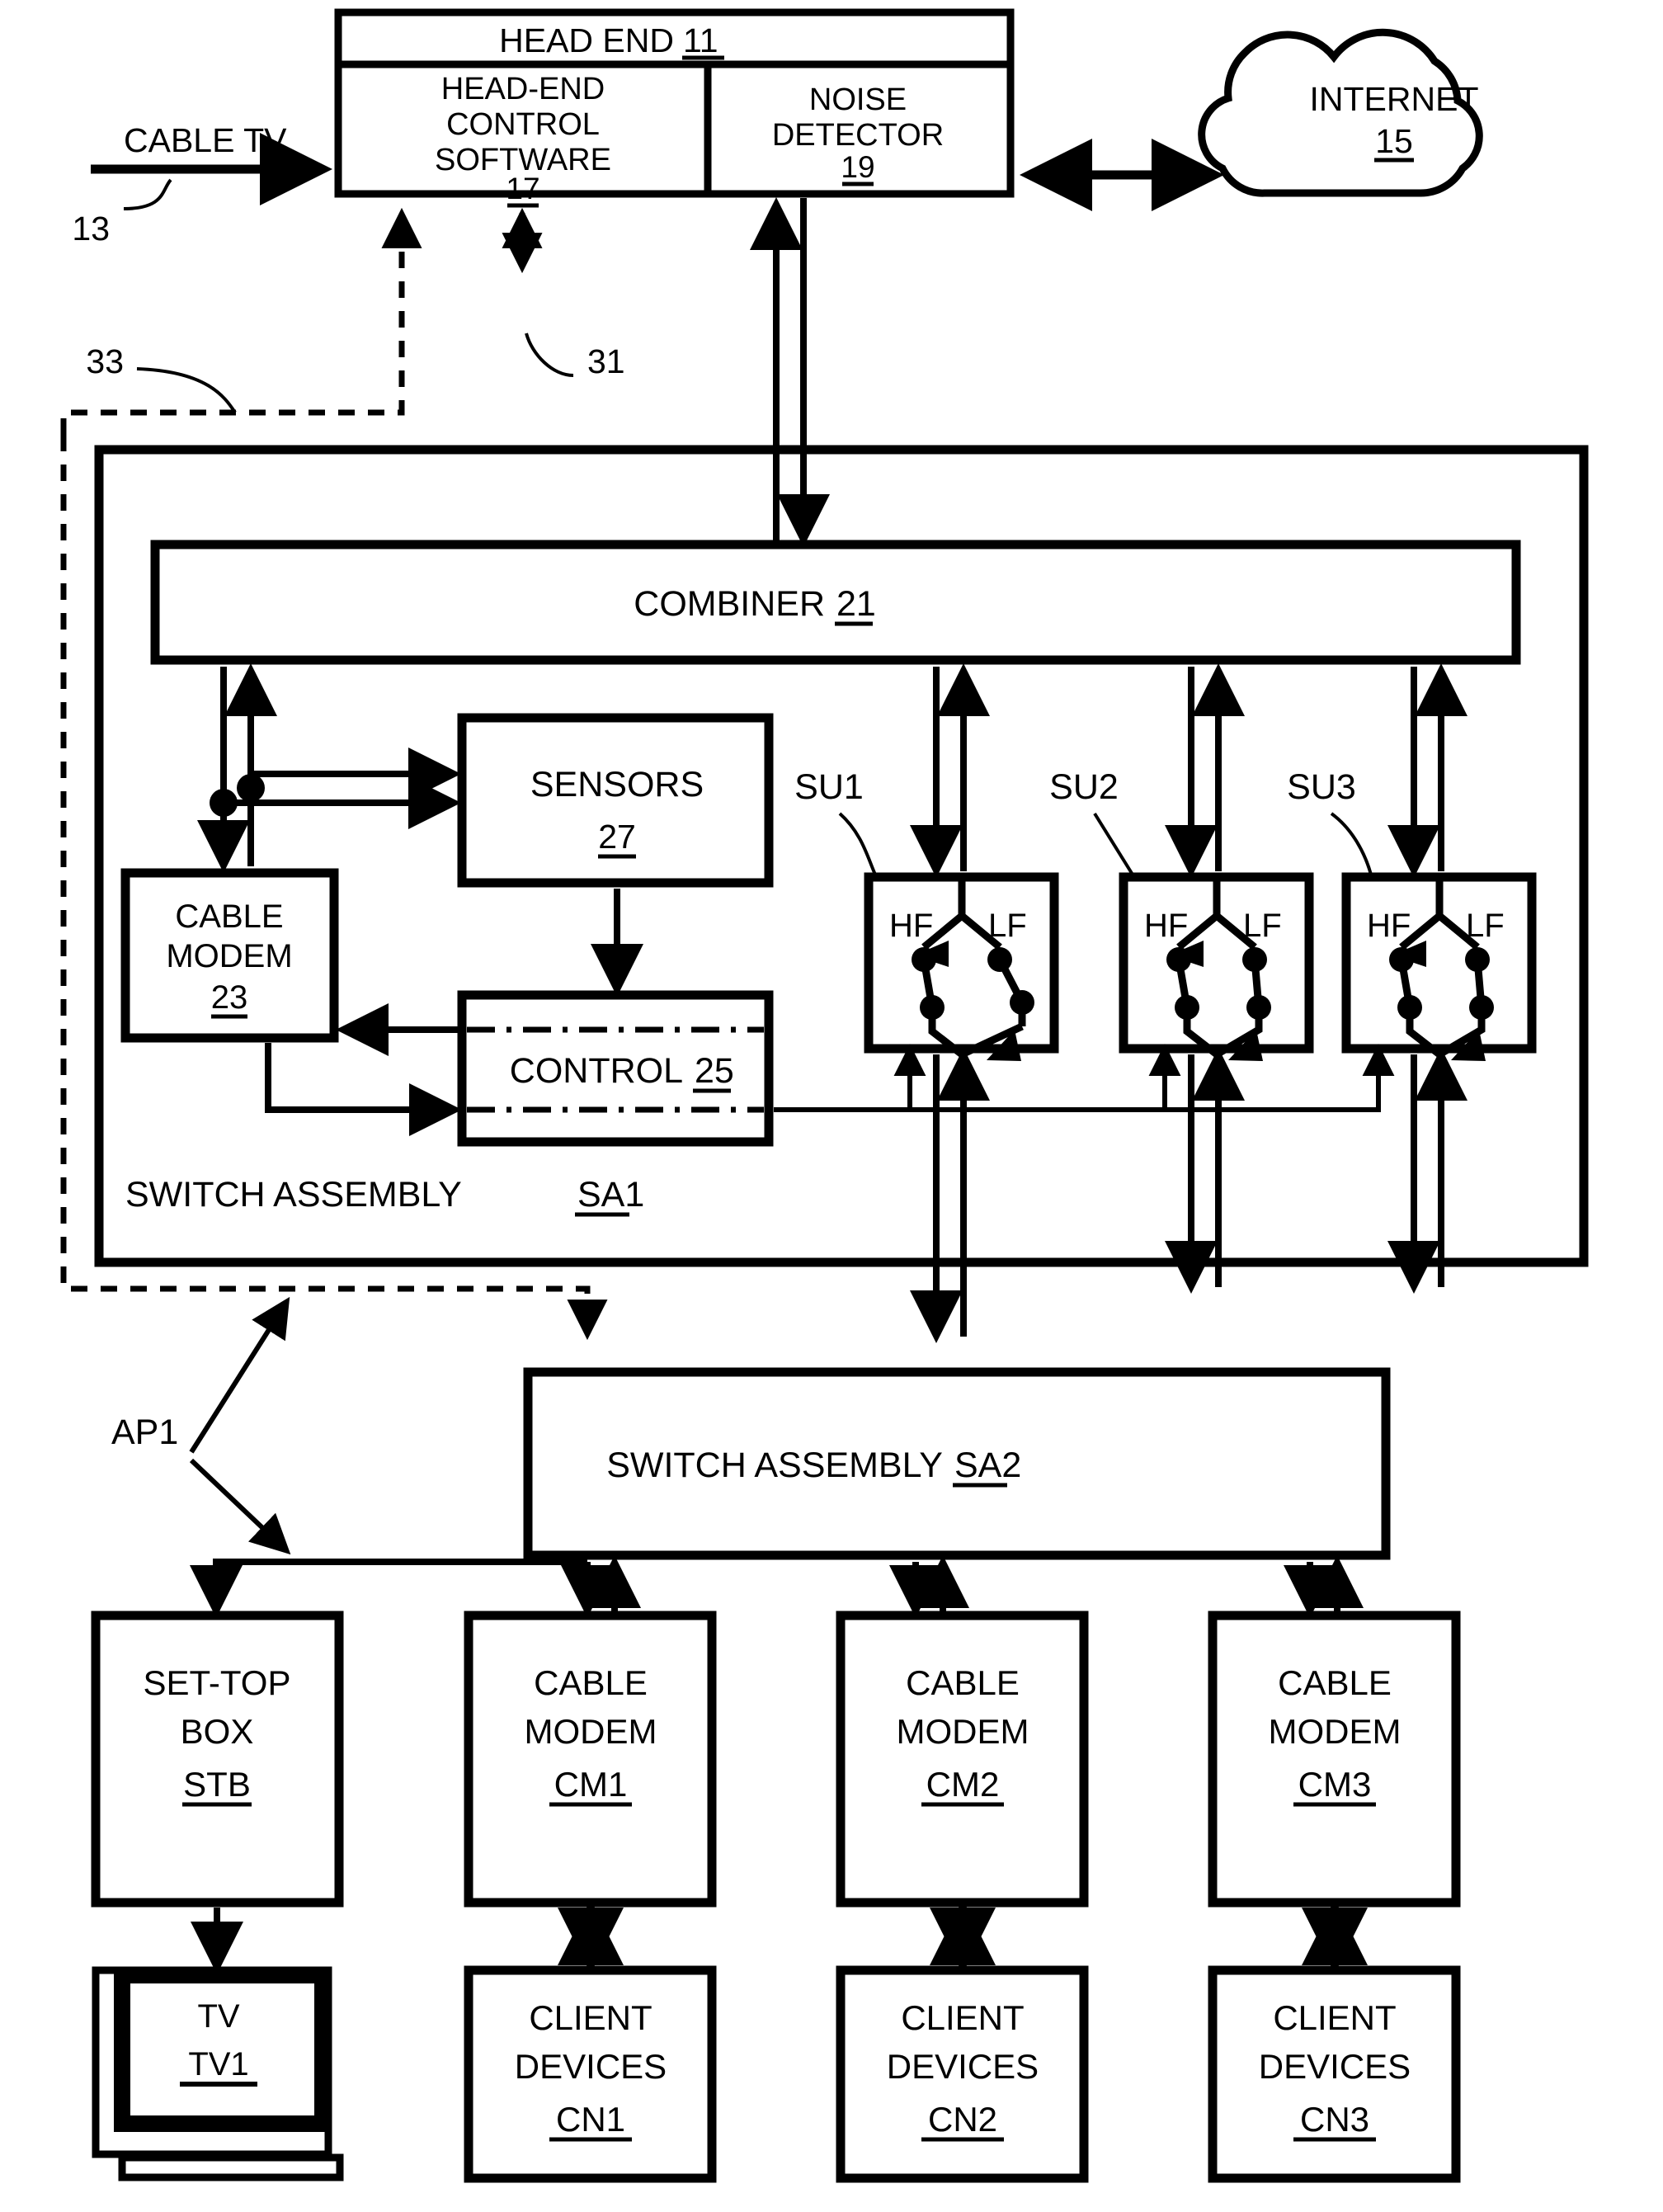 This screenshot has width=1663, height=2212. Describe the element at coordinates (606, 361) in the screenshot. I see `ref-31-label: 31` at that location.